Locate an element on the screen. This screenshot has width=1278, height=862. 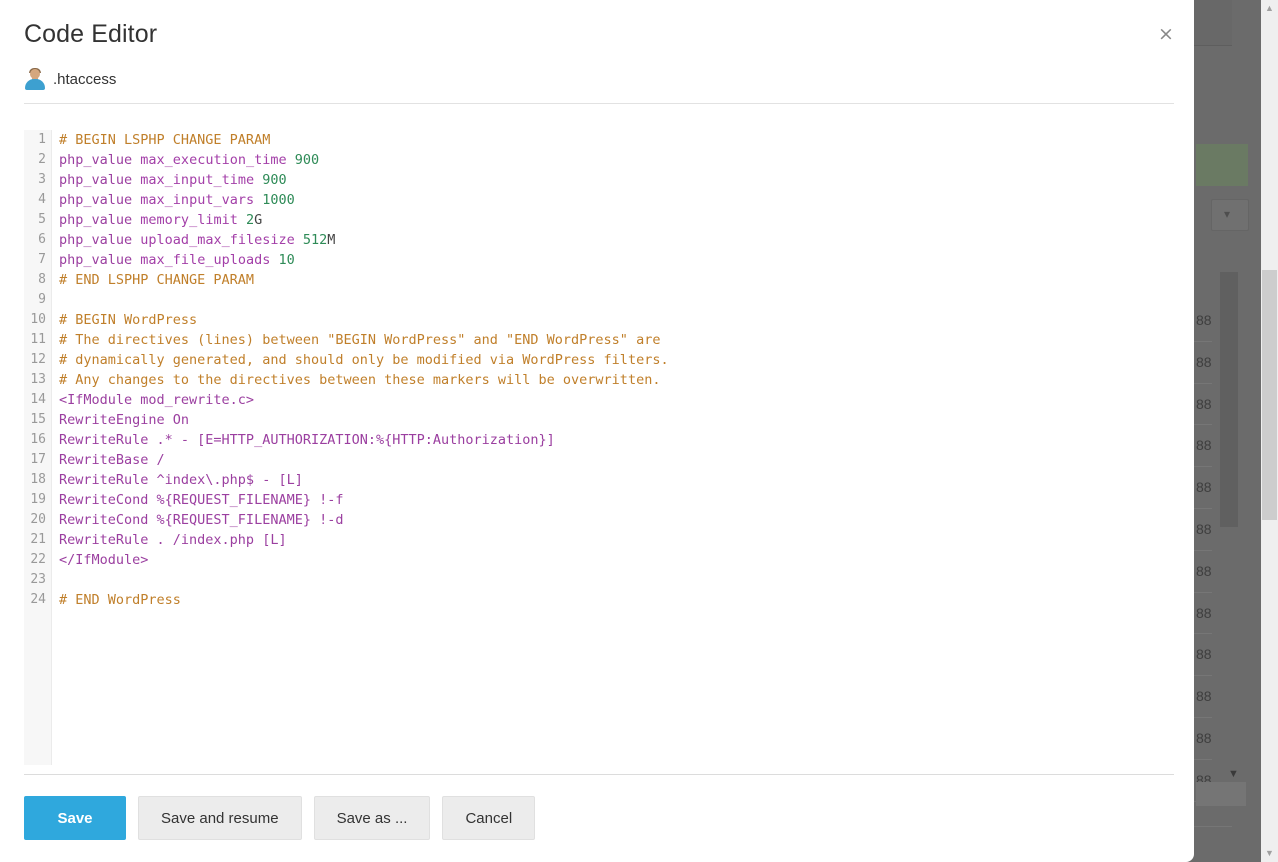
save-button: Save is located at coordinates (75, 818).